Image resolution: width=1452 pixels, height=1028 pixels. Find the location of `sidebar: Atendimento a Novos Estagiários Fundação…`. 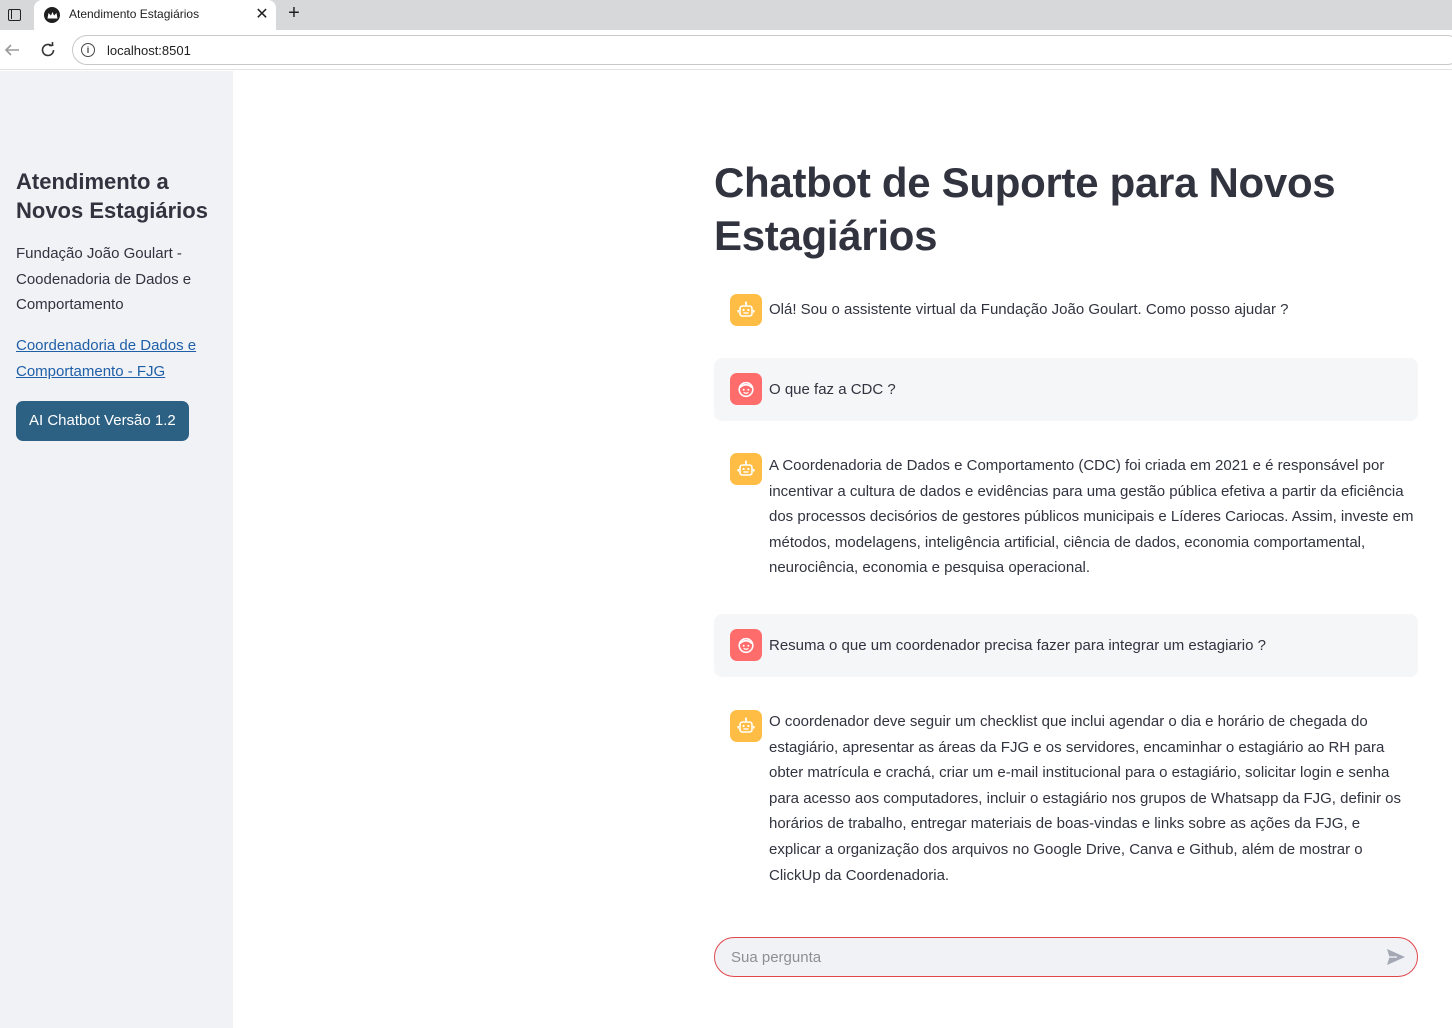

sidebar: Atendimento a Novos Estagiários Fundação… is located at coordinates (116, 549).